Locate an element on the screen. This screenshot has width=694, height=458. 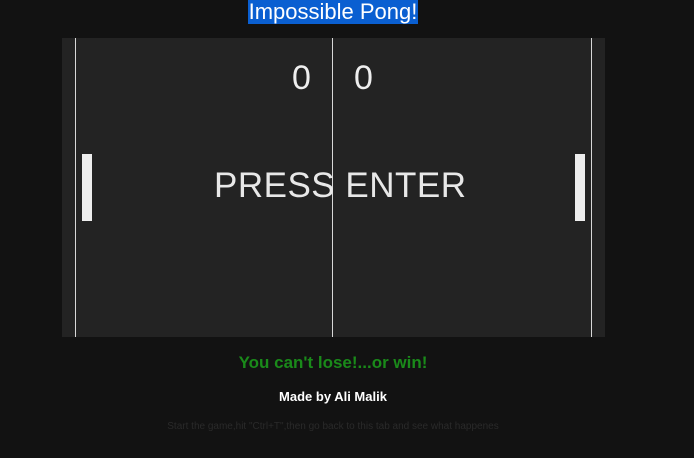
page-title: Impossible Pong! is located at coordinates (333, 13).